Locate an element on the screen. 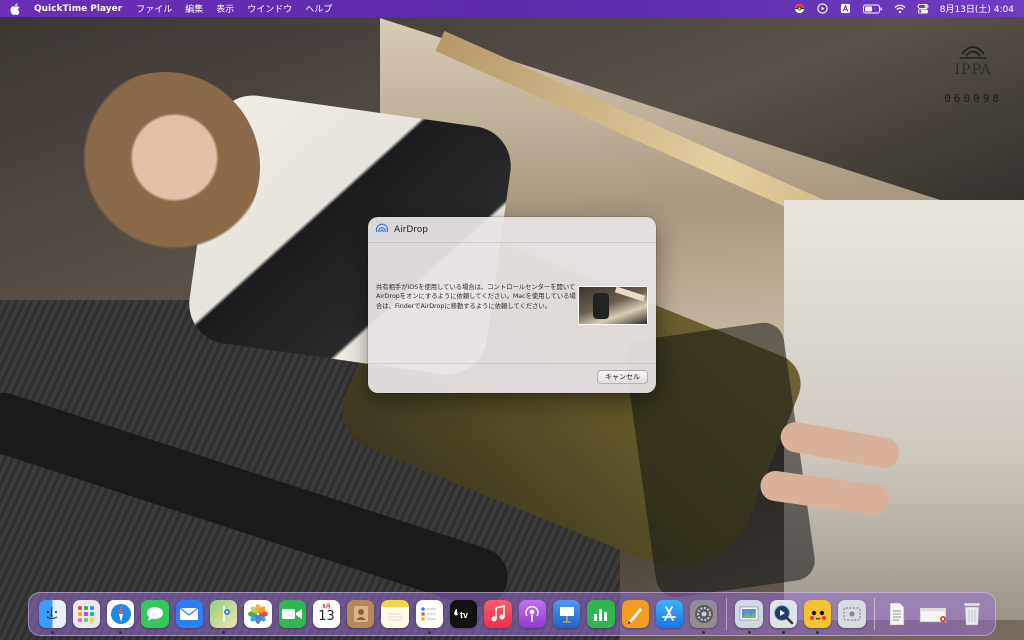 This screenshot has height=640, width=1024. tv-icon: tv is located at coordinates (464, 614).